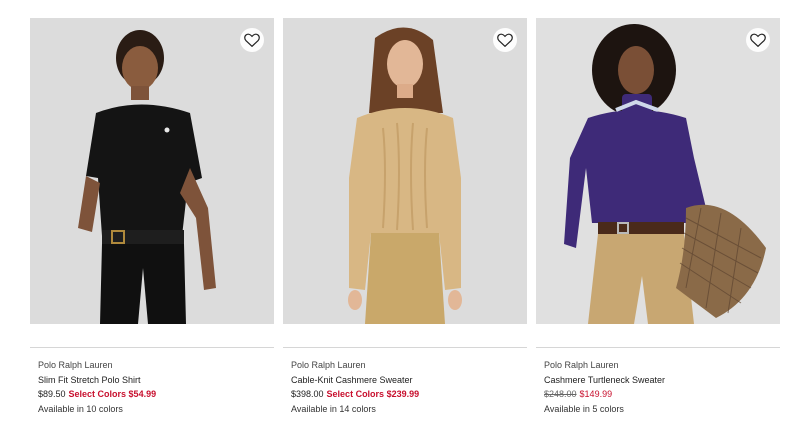 This screenshot has height=423, width=800. Describe the element at coordinates (373, 394) in the screenshot. I see `promo-price: Select Colors $239.99` at that location.